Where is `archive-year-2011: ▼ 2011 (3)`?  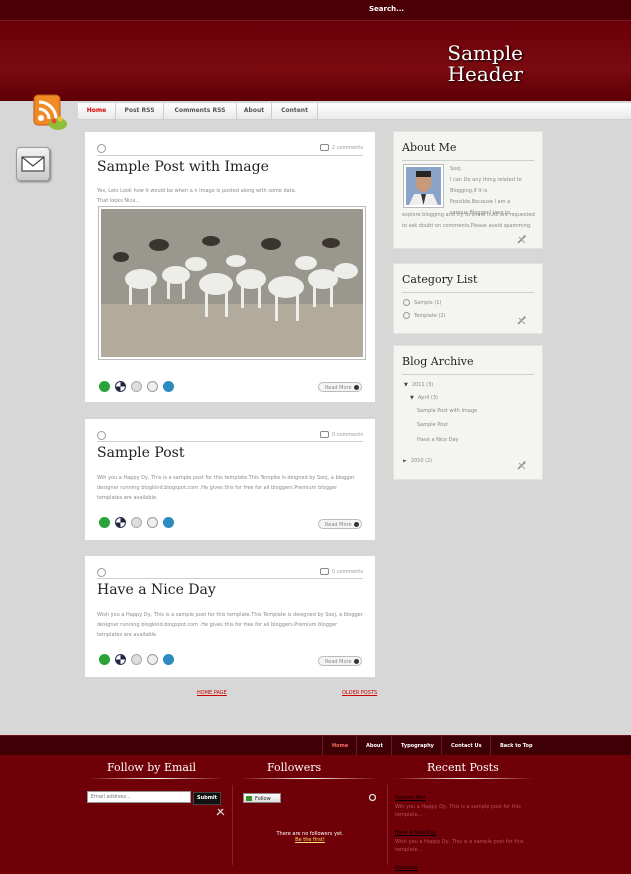 archive-year-2011: ▼ 2011 (3) is located at coordinates (418, 385).